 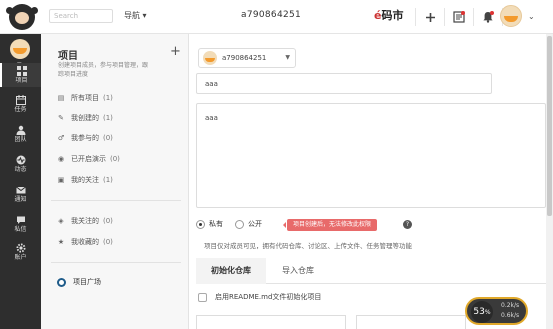 I want to click on chat-icon, so click(x=20, y=220).